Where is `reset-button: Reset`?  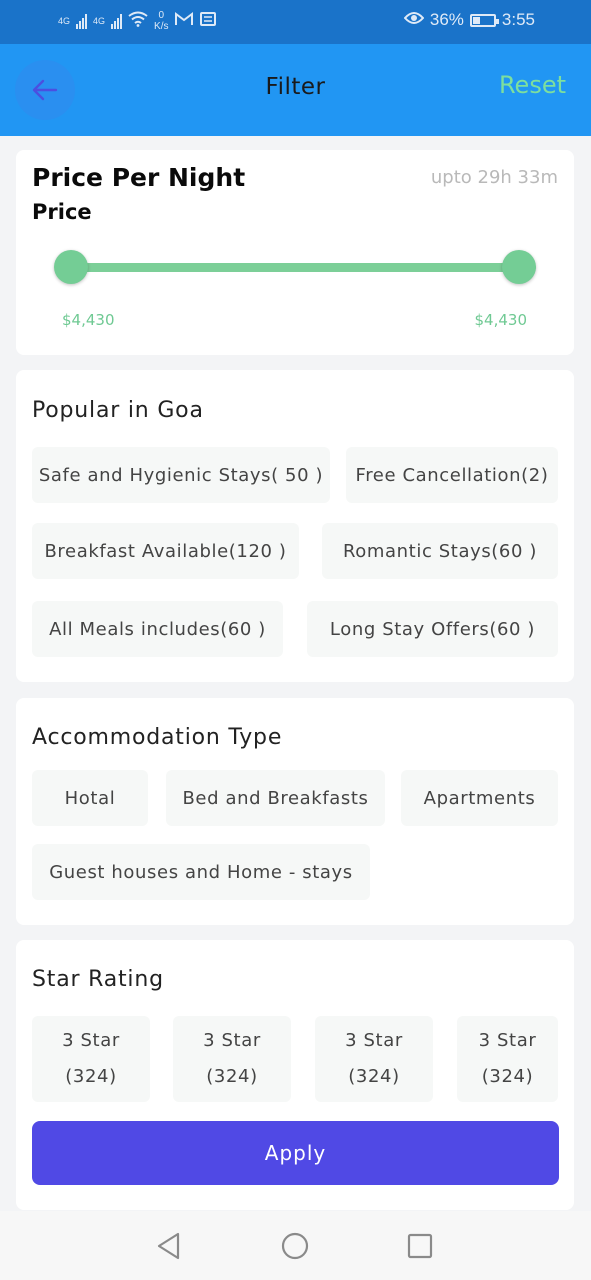 reset-button: Reset is located at coordinates (532, 85).